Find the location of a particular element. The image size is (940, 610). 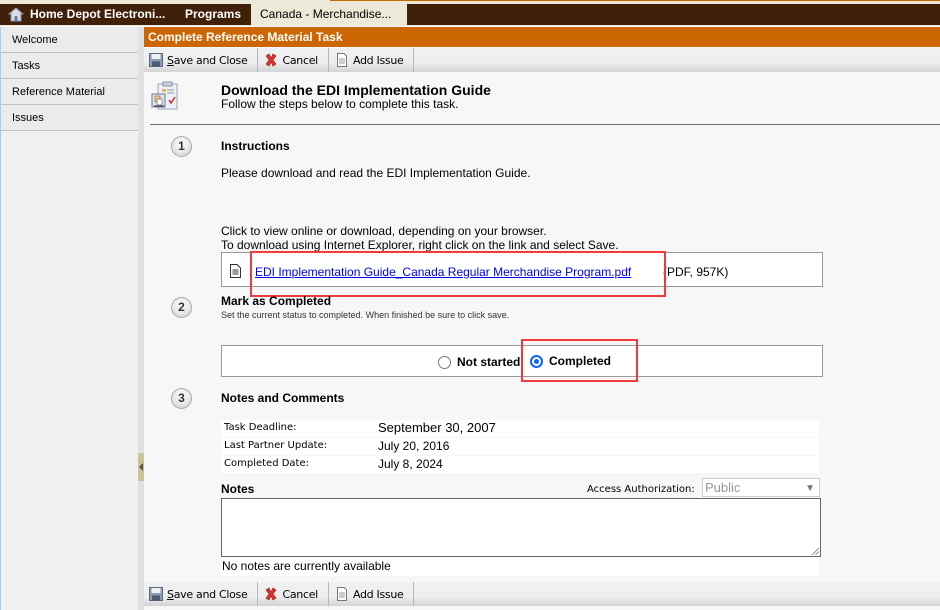

step-1-badge: 1 is located at coordinates (181, 146).